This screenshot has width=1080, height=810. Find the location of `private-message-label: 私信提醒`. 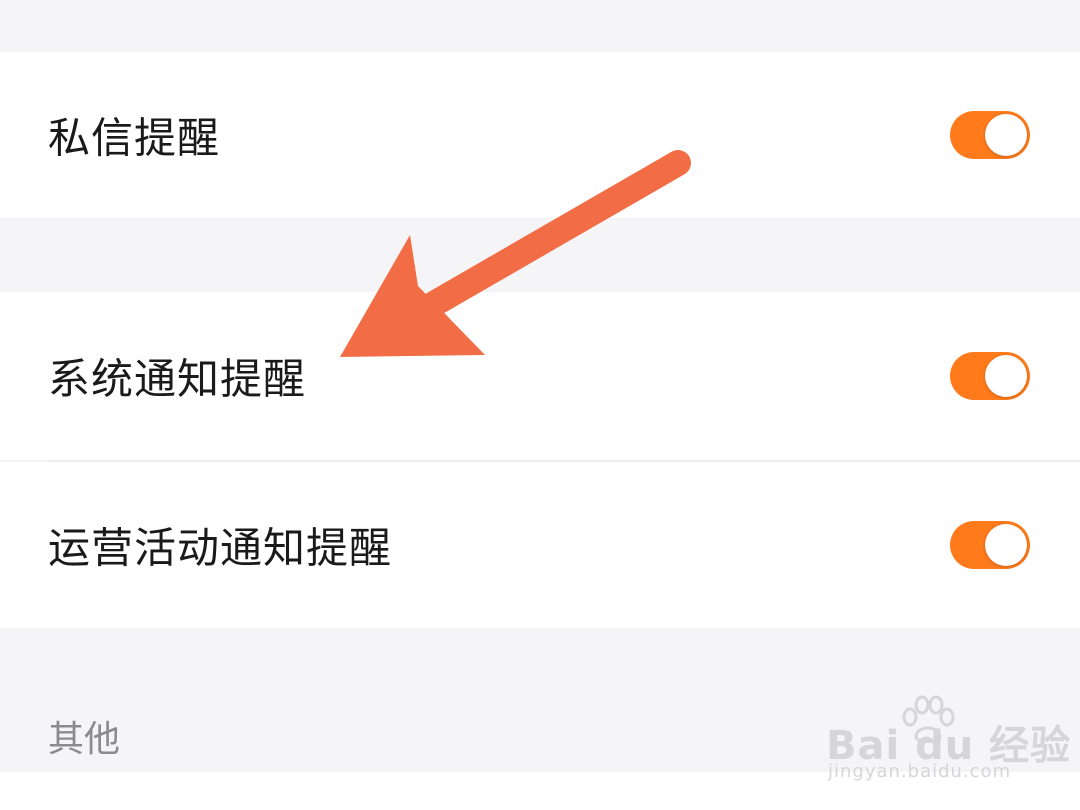

private-message-label: 私信提醒 is located at coordinates (134, 138).